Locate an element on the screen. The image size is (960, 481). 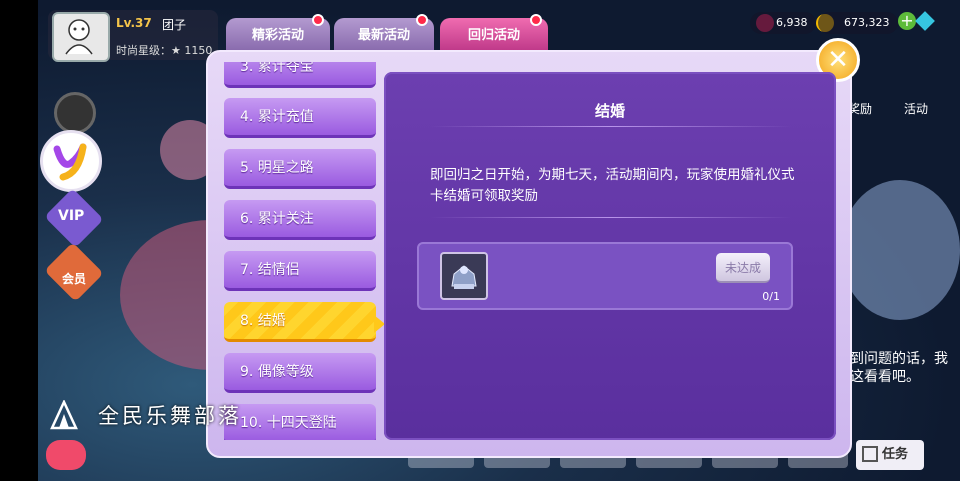
player-avatar is located at coordinates (81, 37).